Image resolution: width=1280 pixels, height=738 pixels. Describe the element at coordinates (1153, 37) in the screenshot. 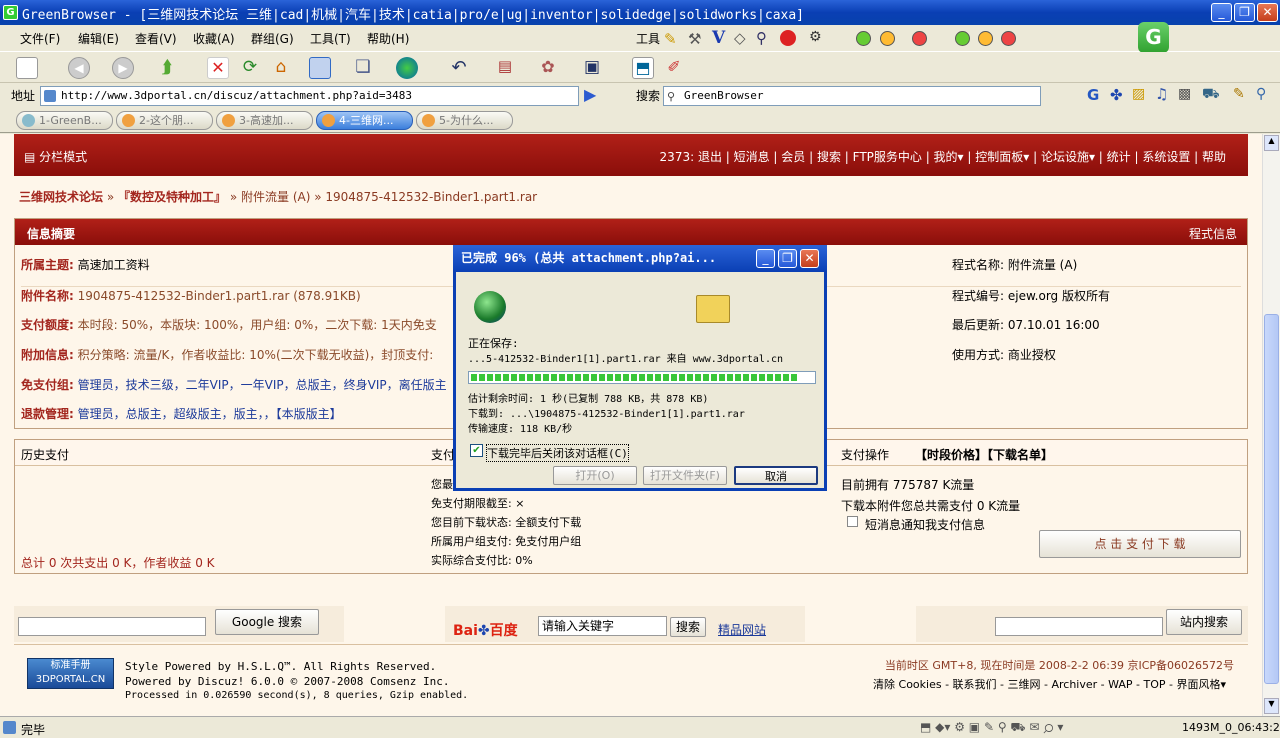

I see `greenbrowser-logo: G` at that location.